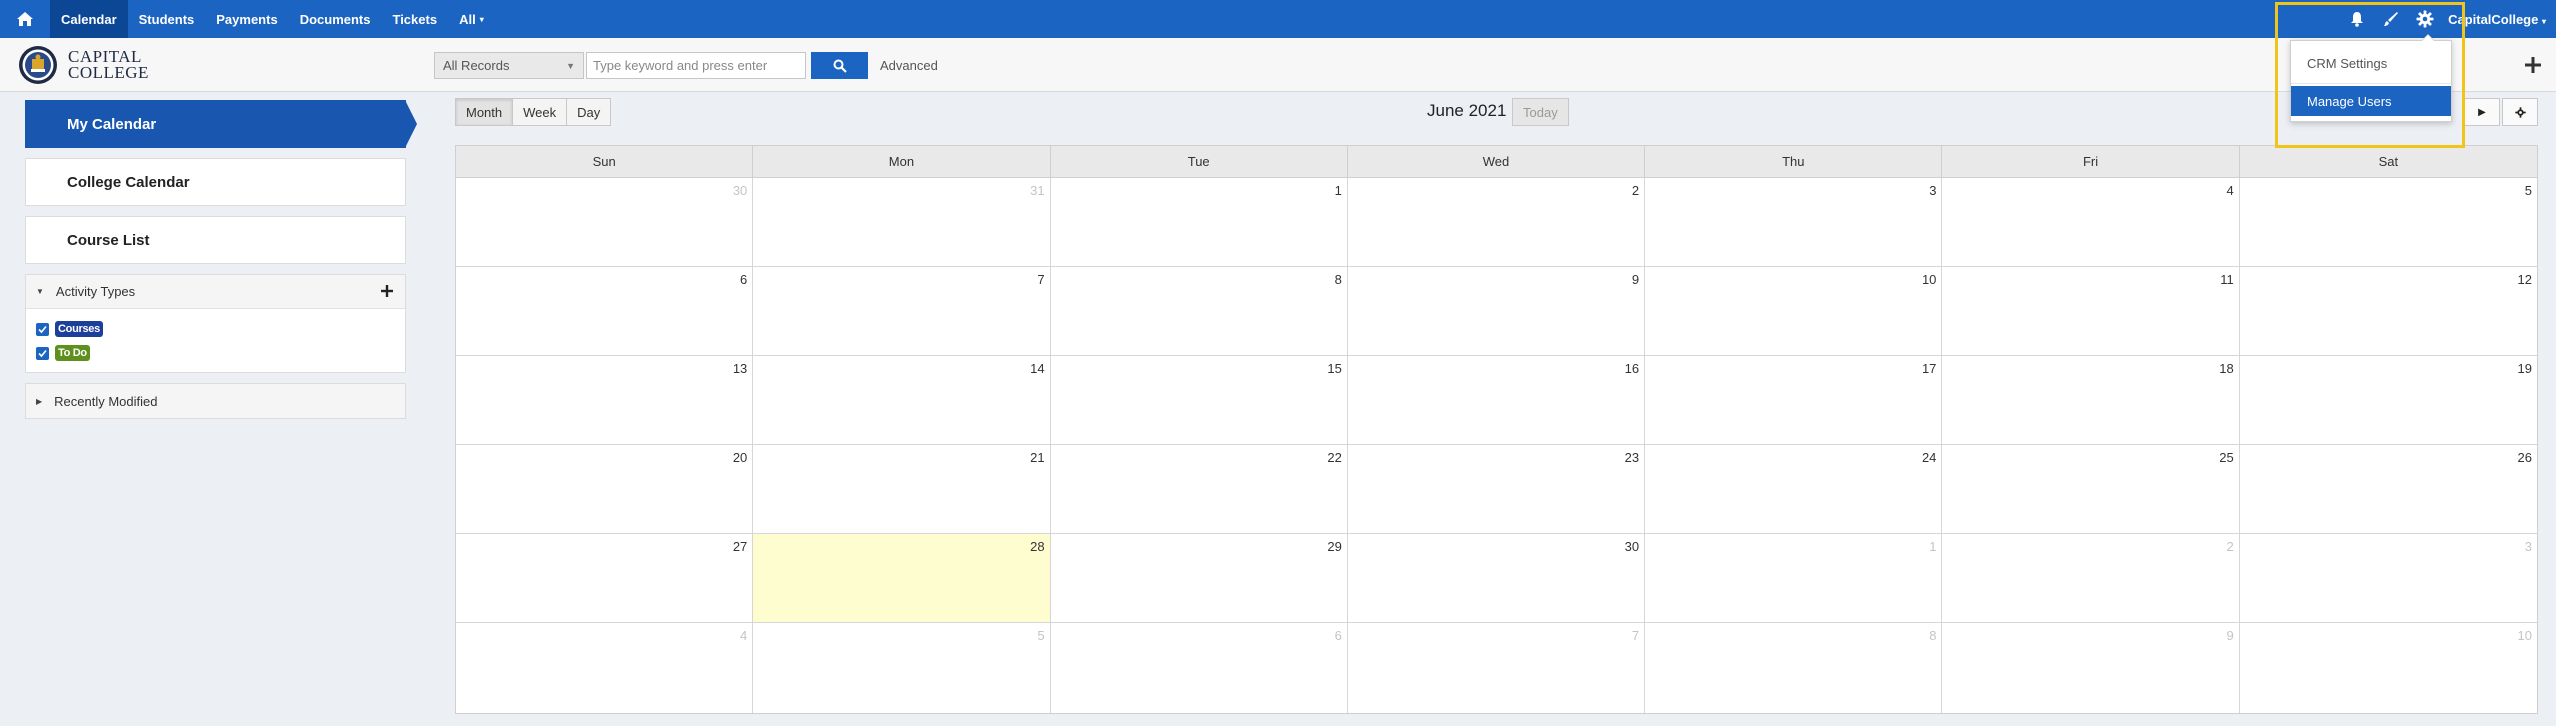  Describe the element at coordinates (106, 401) in the screenshot. I see `panel-title: Recently Modified` at that location.